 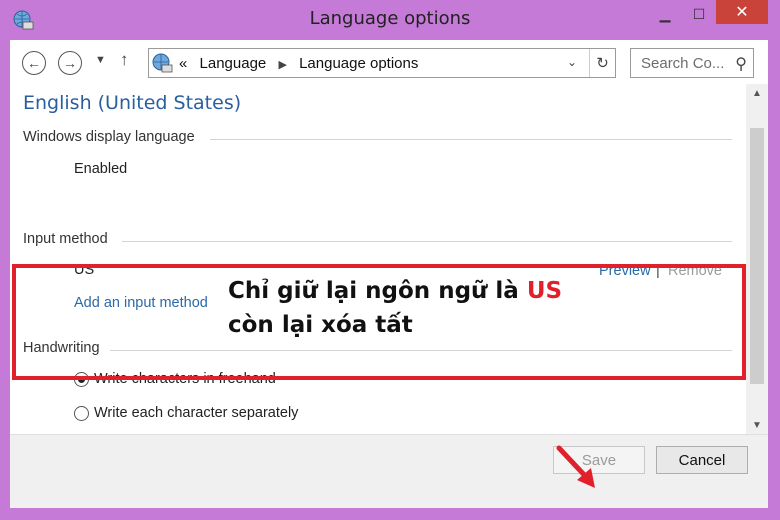 What do you see at coordinates (65, 239) in the screenshot?
I see `input-method-heading: Input method` at bounding box center [65, 239].